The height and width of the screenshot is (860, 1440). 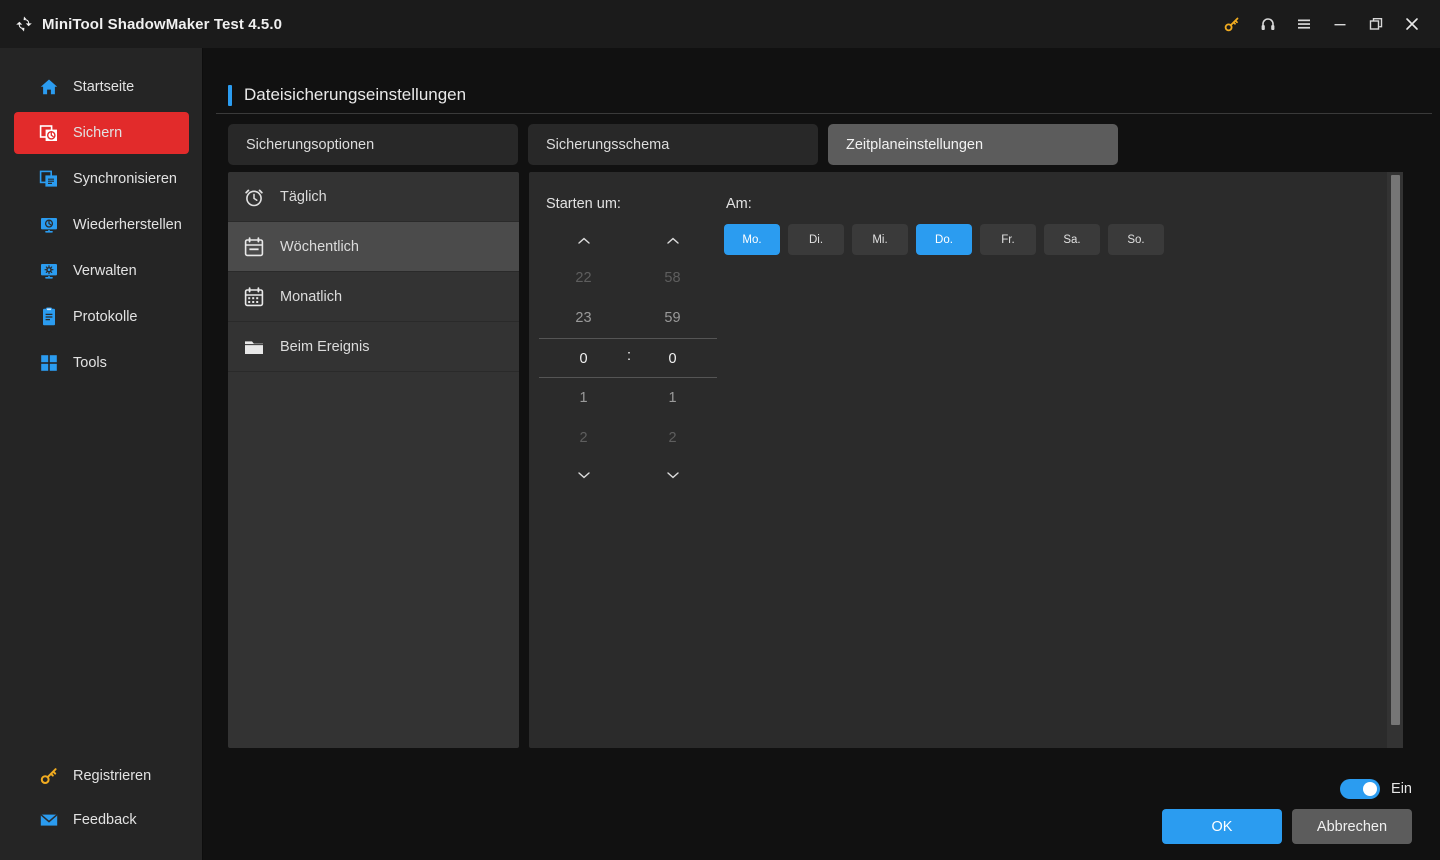 I want to click on dialog-buttons: OK Abbrechen, so click(x=1287, y=826).